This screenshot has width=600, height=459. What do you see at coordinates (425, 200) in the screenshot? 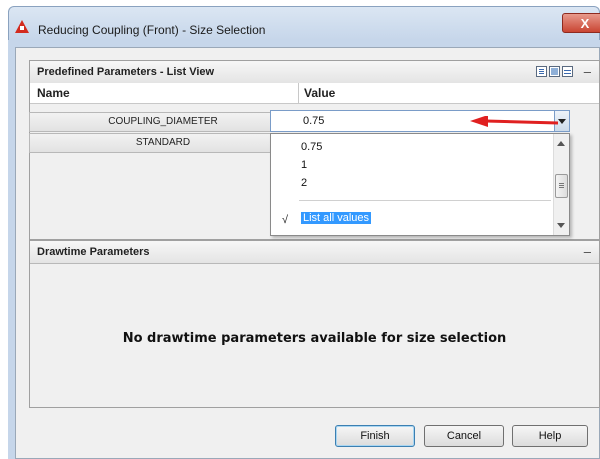
I see `dropdown-separator` at bounding box center [425, 200].